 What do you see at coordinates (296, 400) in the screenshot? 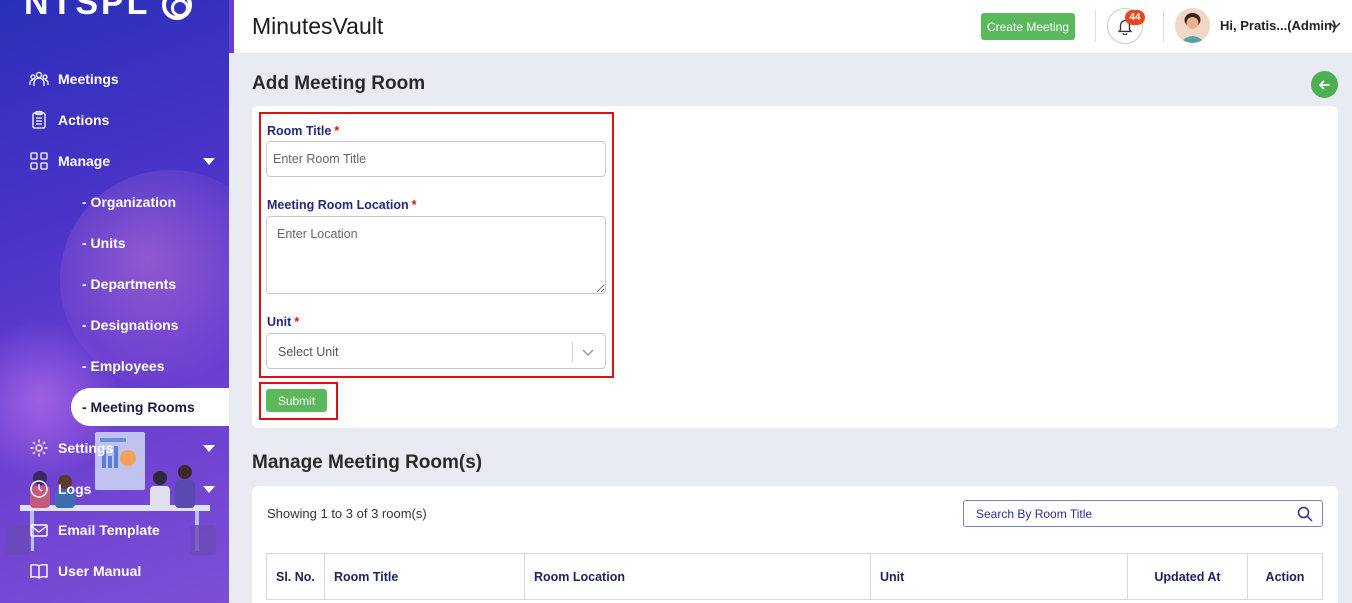
I see `submit-button: Submit` at bounding box center [296, 400].